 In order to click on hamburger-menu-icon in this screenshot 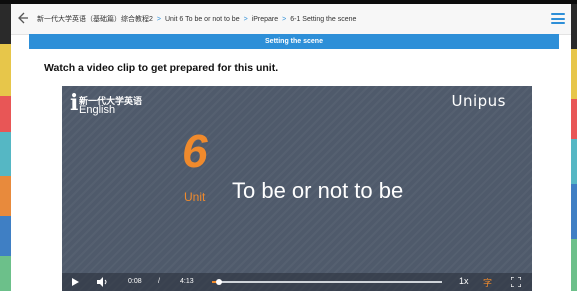, I will do `click(558, 18)`.